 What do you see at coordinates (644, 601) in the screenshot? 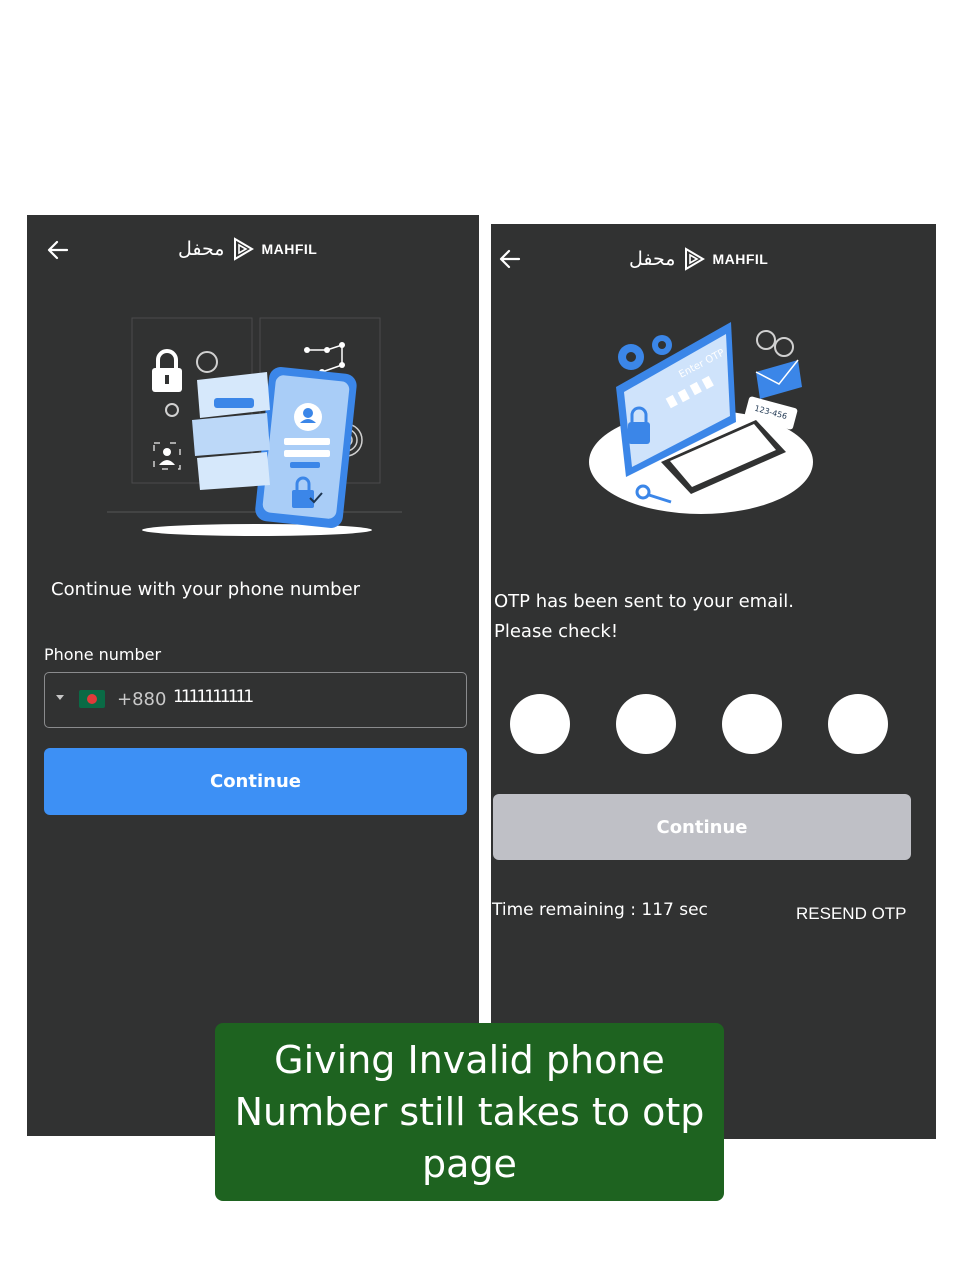
I see `otp-message-line1: OTP has been sent to your email.` at bounding box center [644, 601].